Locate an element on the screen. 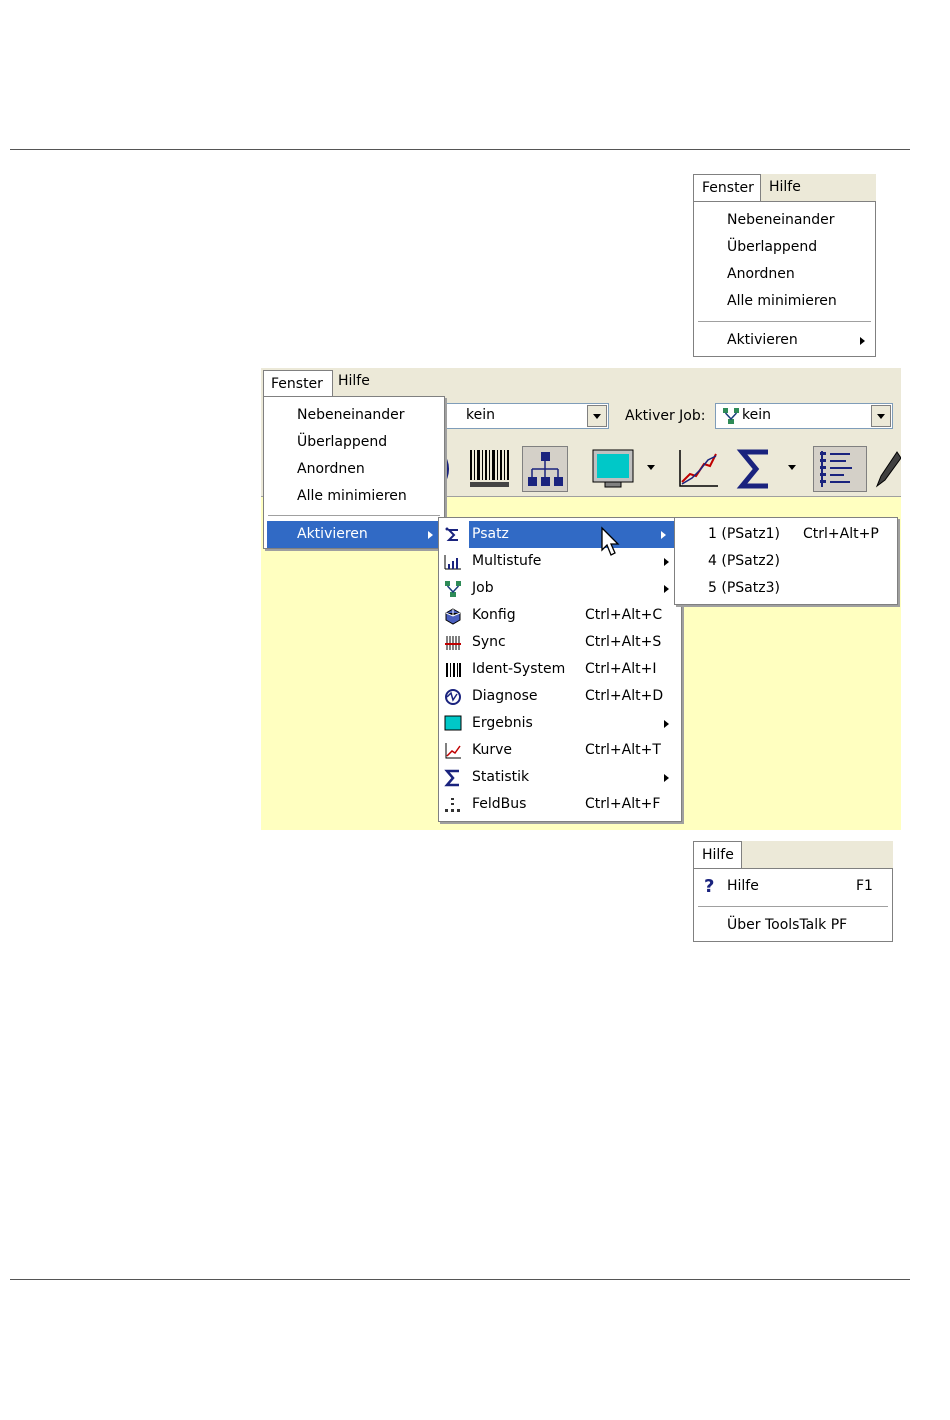 Image resolution: width=950 pixels, height=1420 pixels. menu-item-label: Ident-System is located at coordinates (519, 669).